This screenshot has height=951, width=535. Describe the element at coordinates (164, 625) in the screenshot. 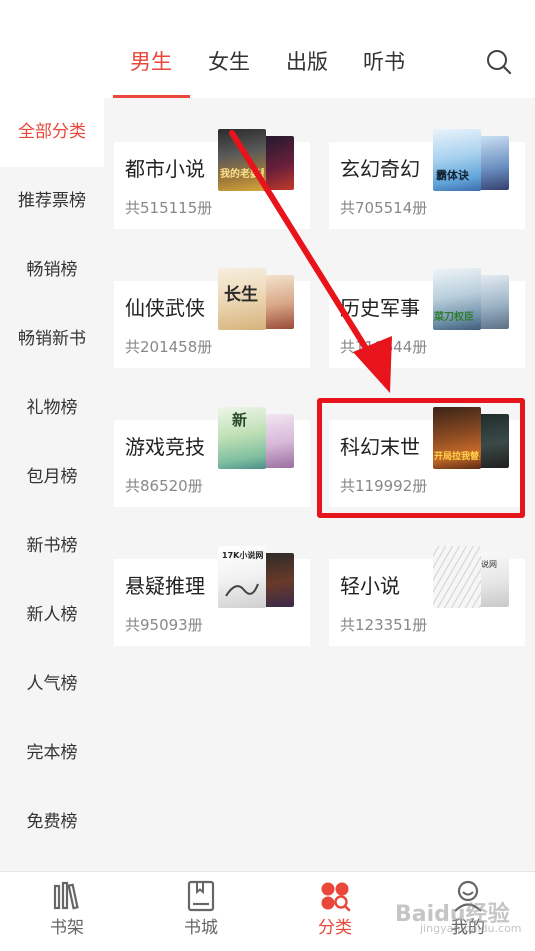

I see `category-count: 共95093册` at that location.